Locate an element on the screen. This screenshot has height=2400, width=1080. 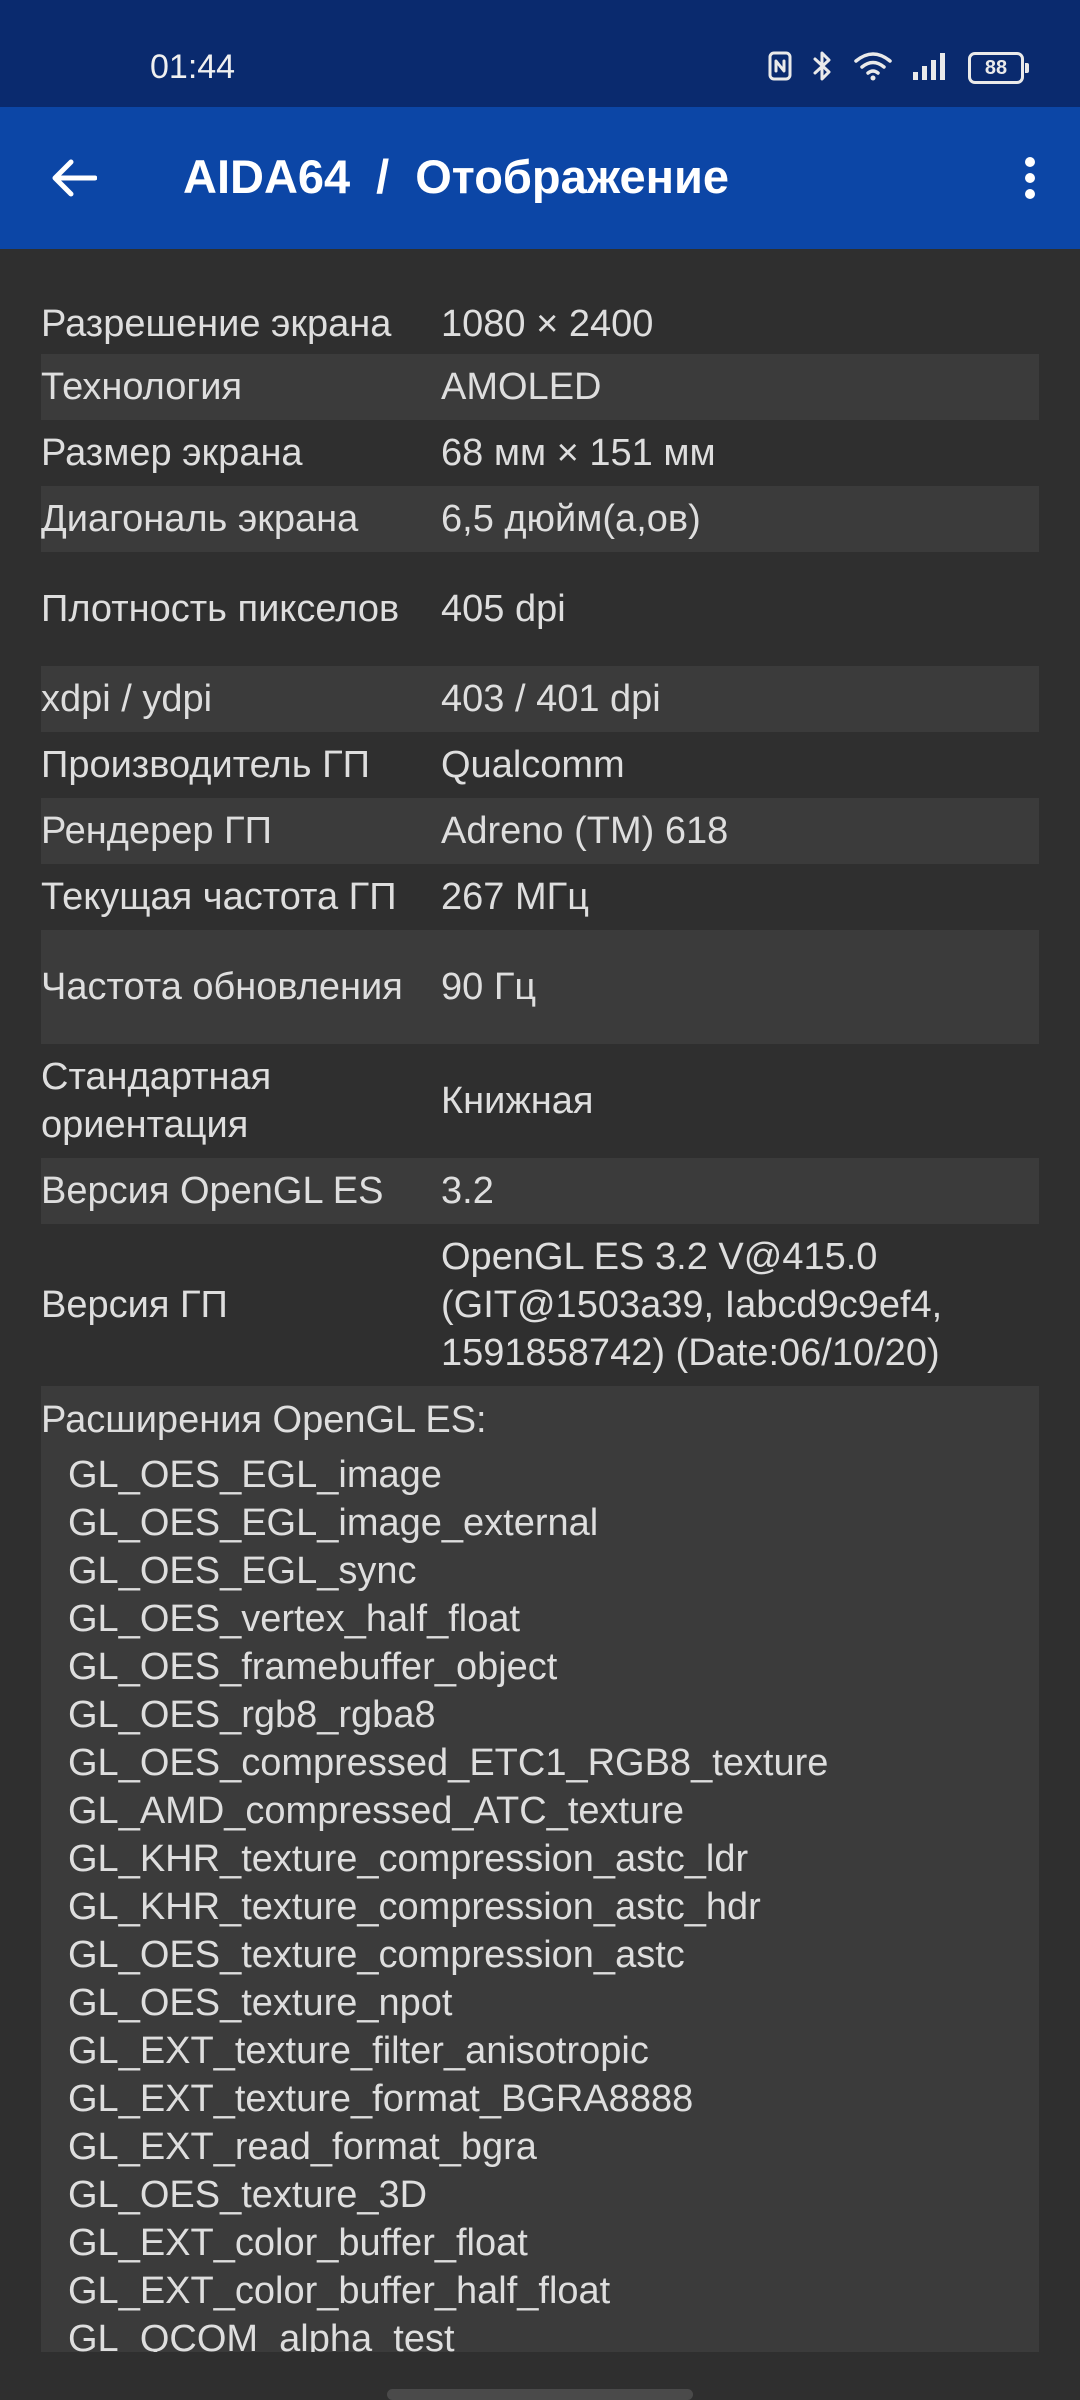
row-value: Adreno (TM) 618 is located at coordinates (585, 831).